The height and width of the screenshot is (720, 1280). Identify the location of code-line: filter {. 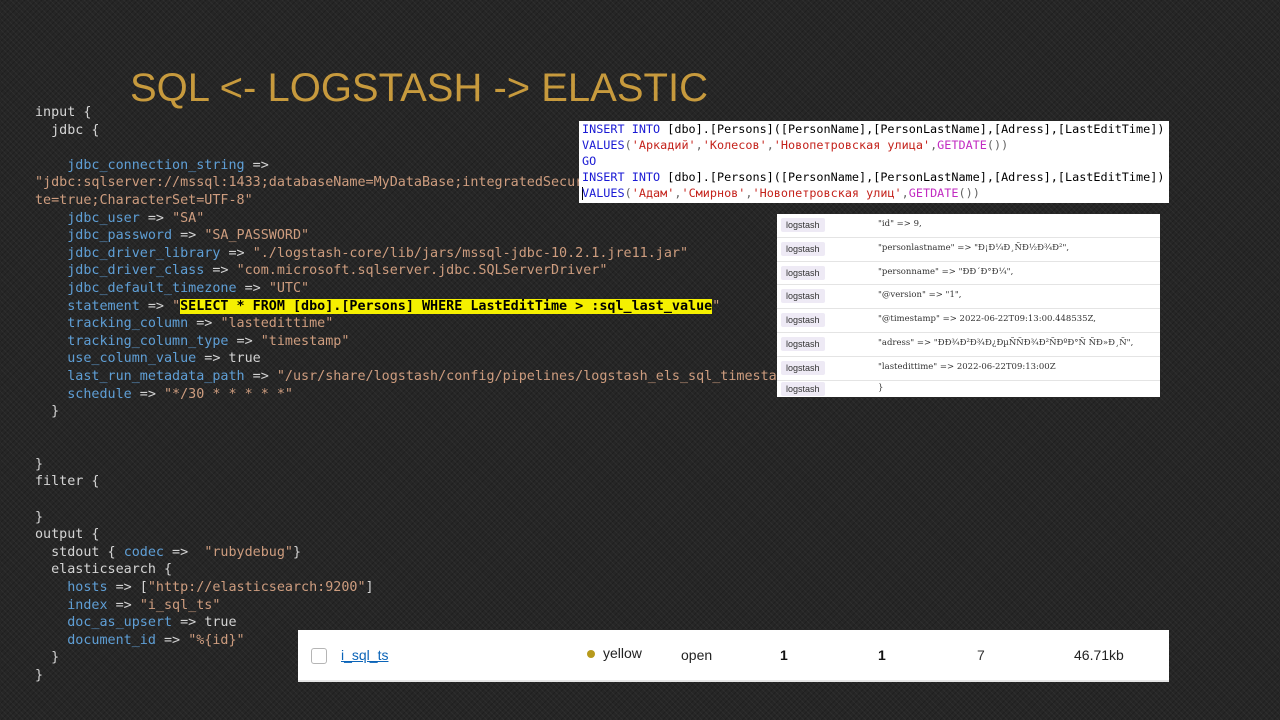
(455, 482).